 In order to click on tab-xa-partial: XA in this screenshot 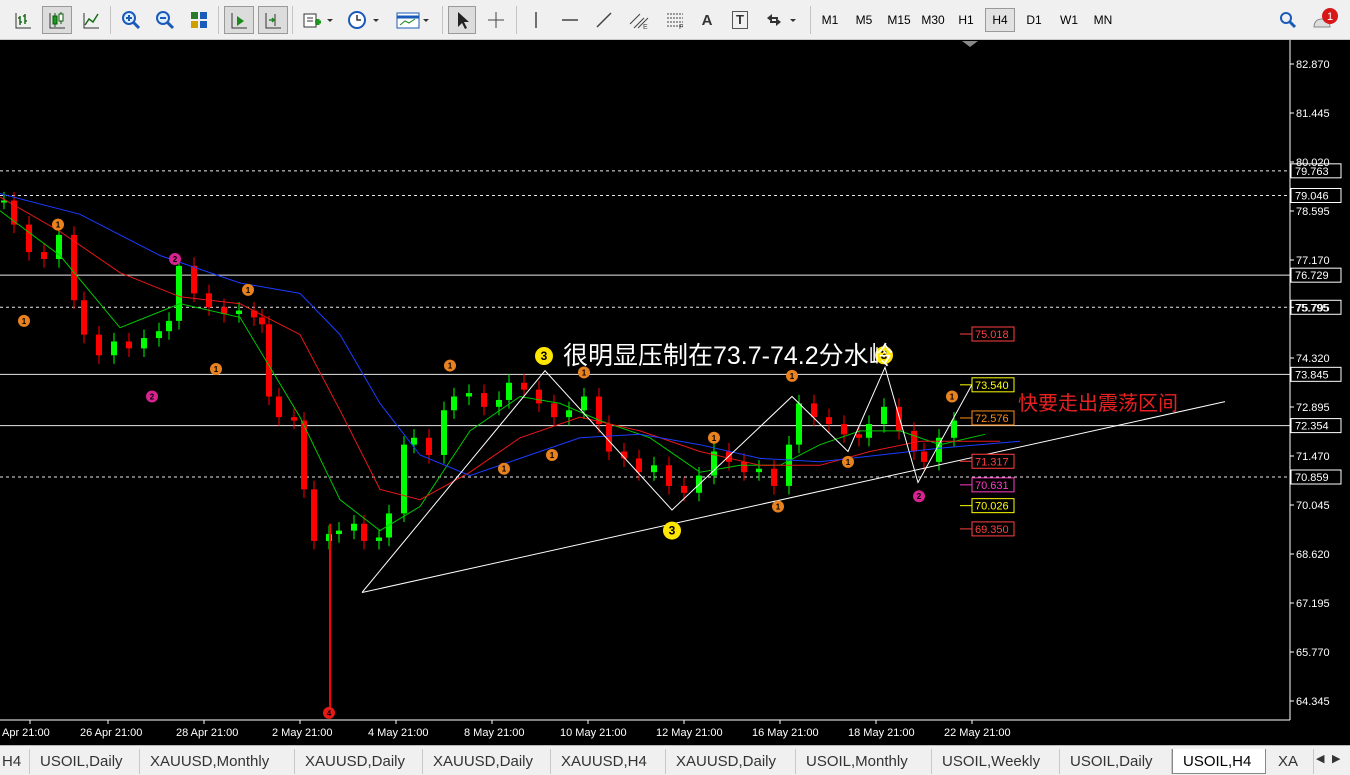, I will do `click(1291, 761)`.